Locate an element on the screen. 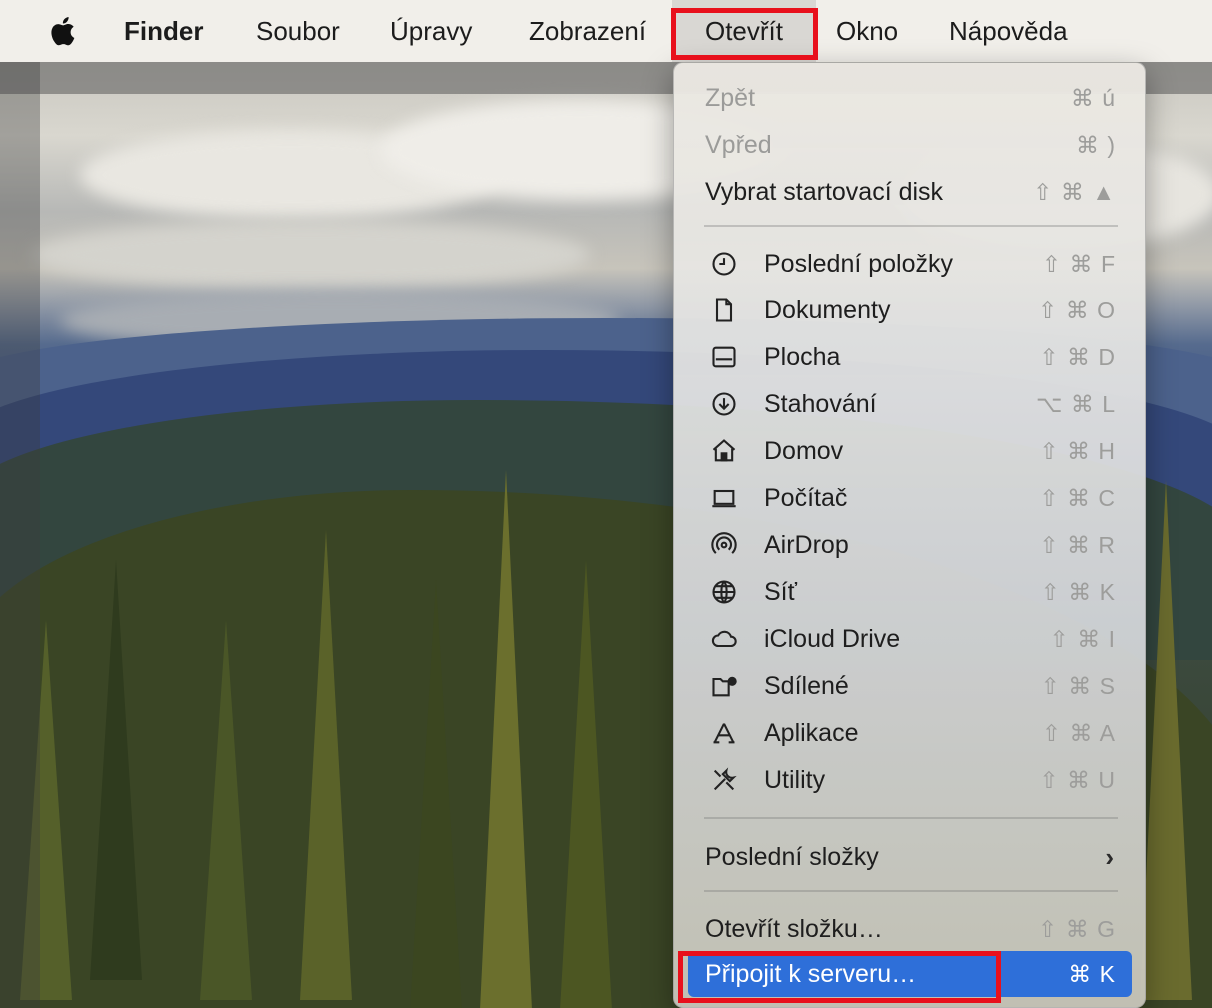 The height and width of the screenshot is (1008, 1212). menu-item-label: Sdílené is located at coordinates (806, 685).